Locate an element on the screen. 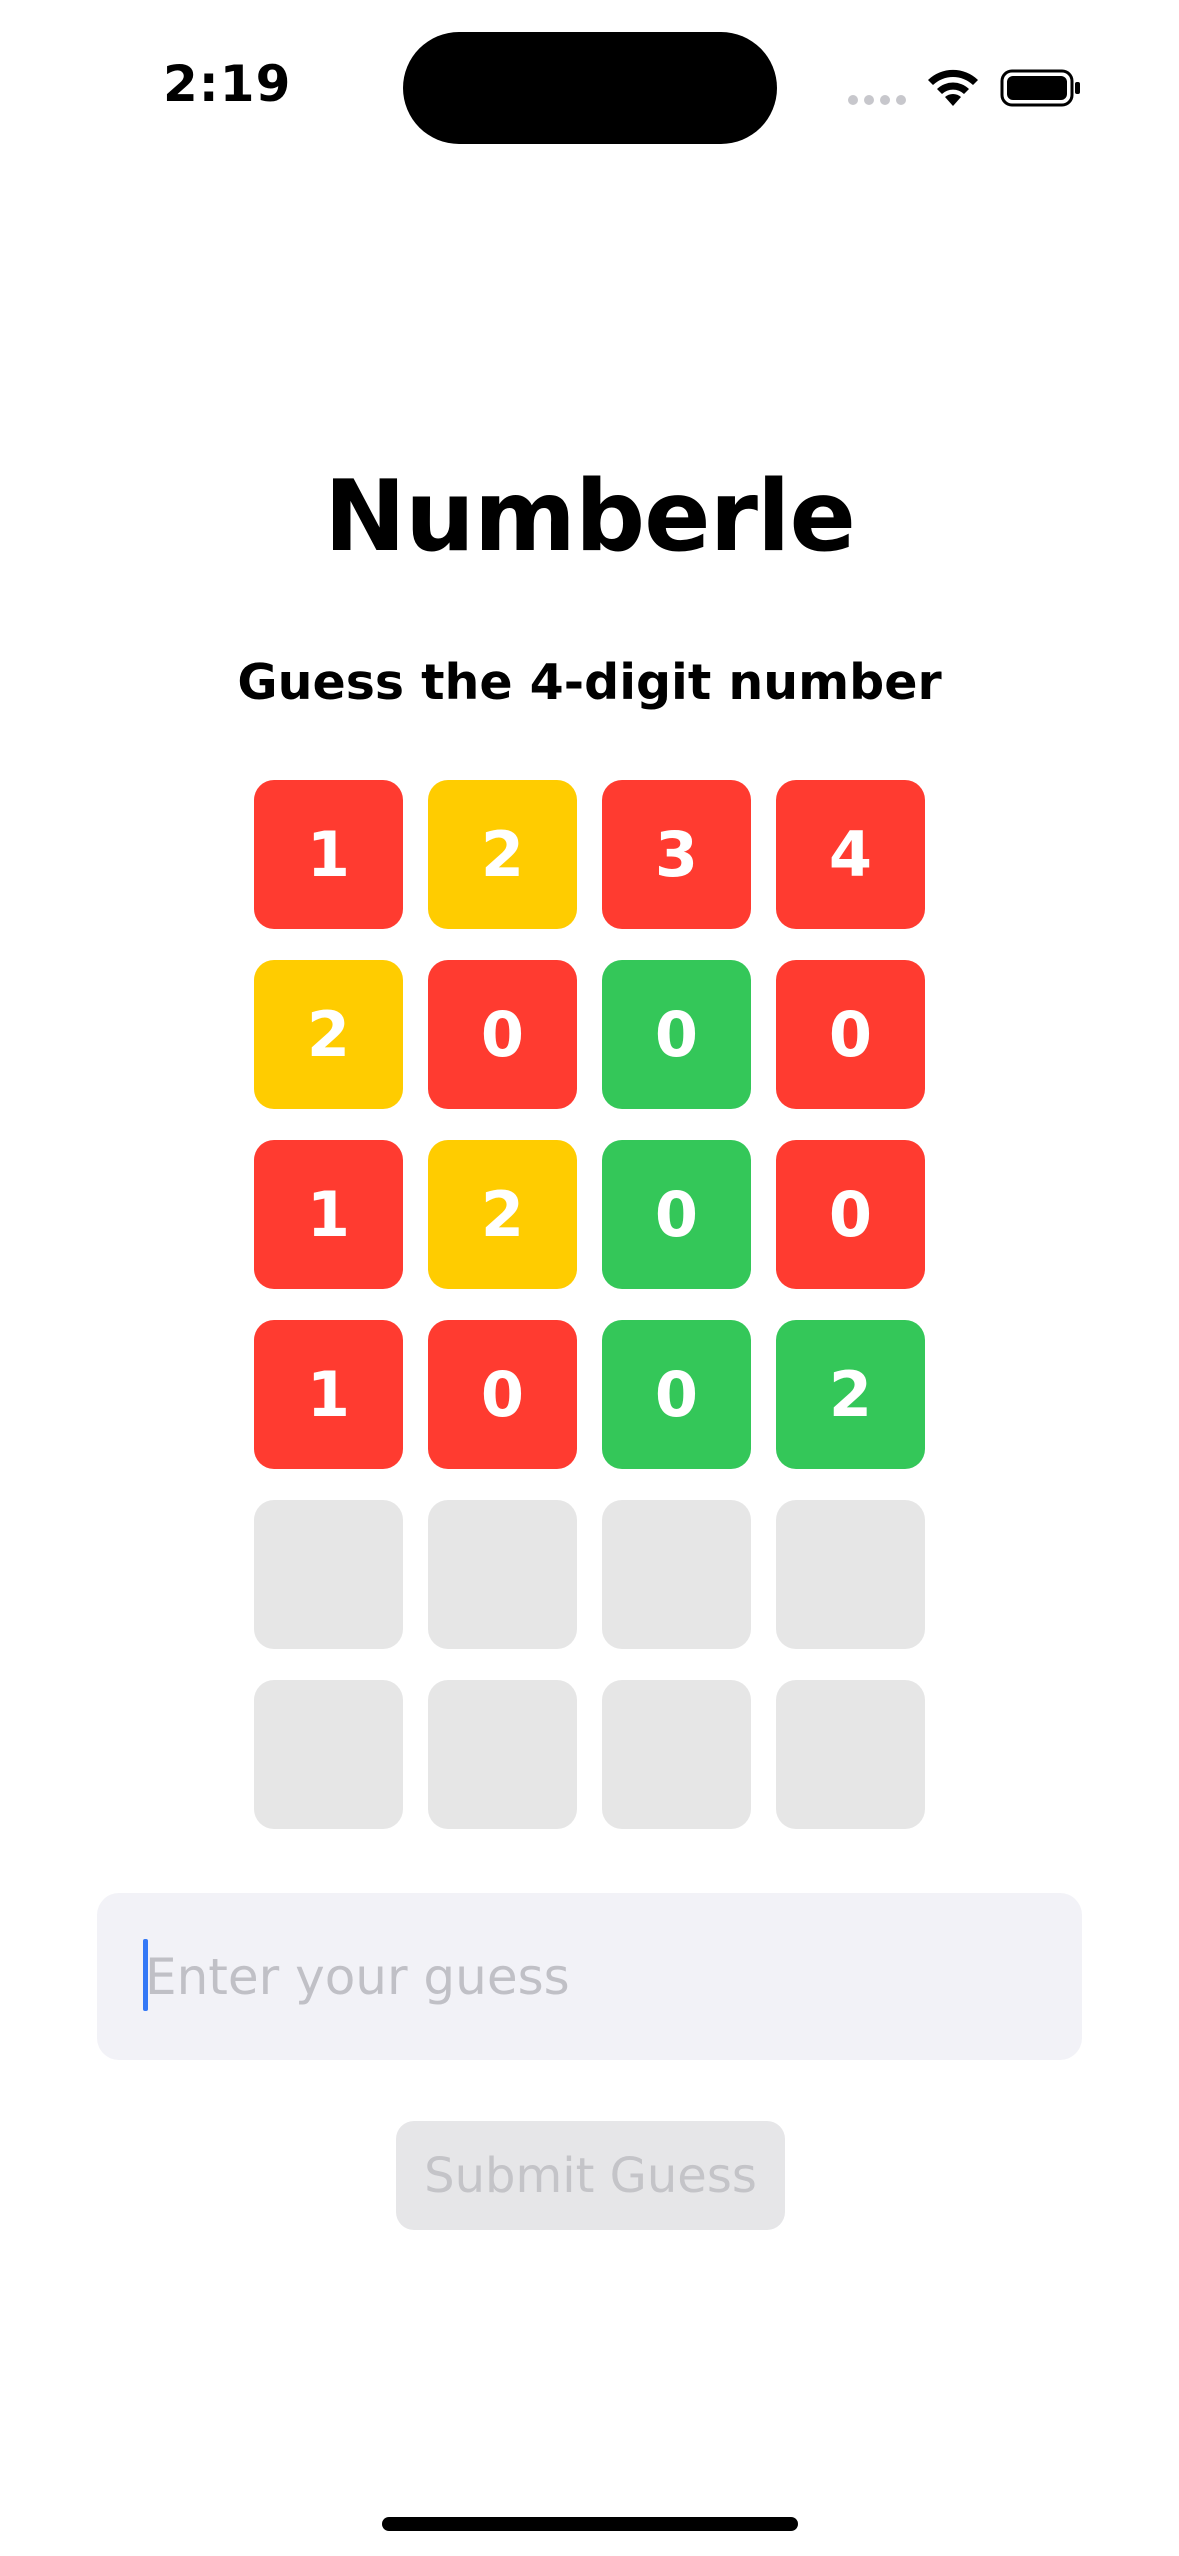 This screenshot has width=1179, height=2556. guess-input-placeholder: Enter your guess is located at coordinates (357, 1976).